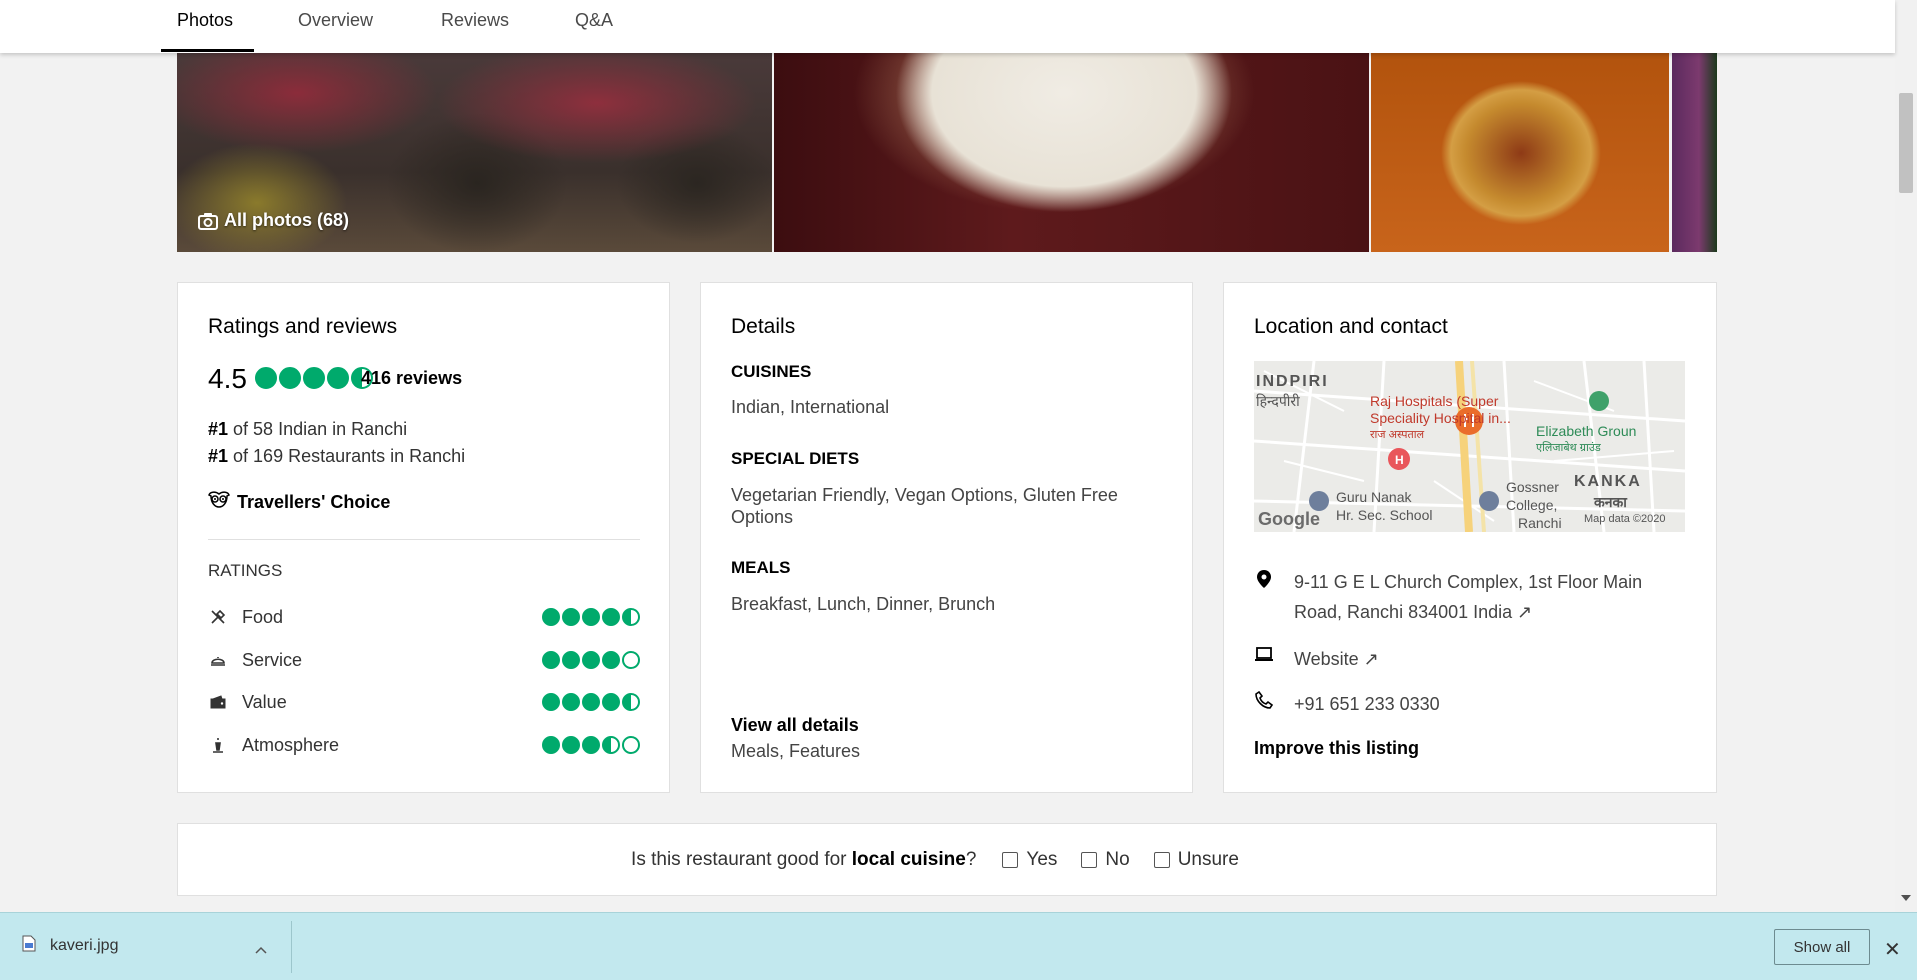  What do you see at coordinates (594, 20) in the screenshot?
I see `tab-qa: Q&A` at bounding box center [594, 20].